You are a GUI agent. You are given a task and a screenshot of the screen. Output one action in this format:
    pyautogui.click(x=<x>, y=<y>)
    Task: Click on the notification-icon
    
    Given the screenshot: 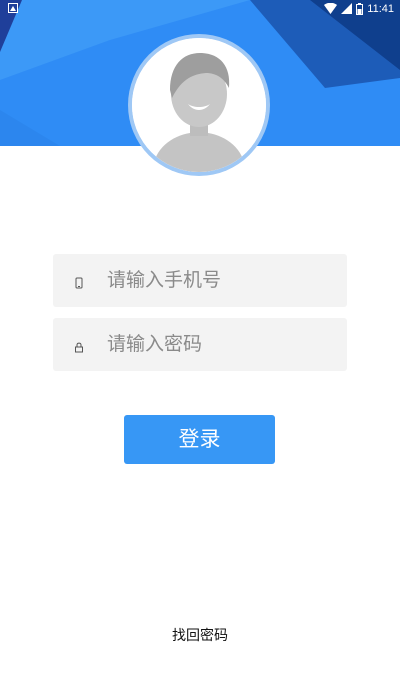 What is the action you would take?
    pyautogui.click(x=13, y=8)
    